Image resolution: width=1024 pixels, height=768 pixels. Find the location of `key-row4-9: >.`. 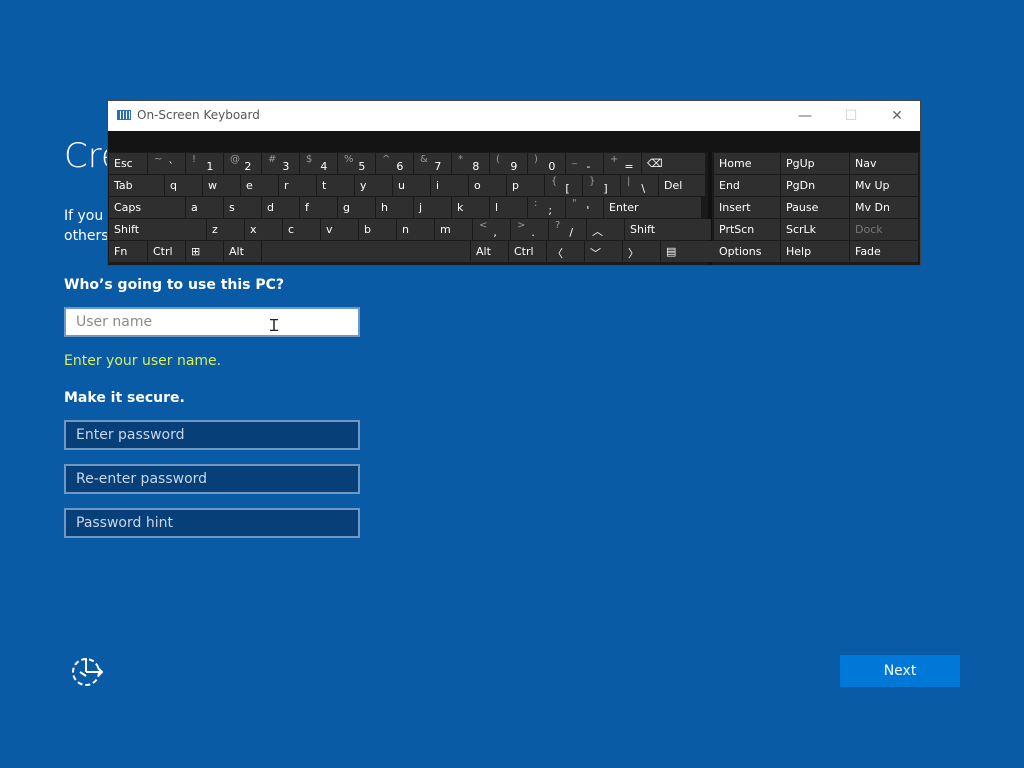

key-row4-9: >. is located at coordinates (529, 229).